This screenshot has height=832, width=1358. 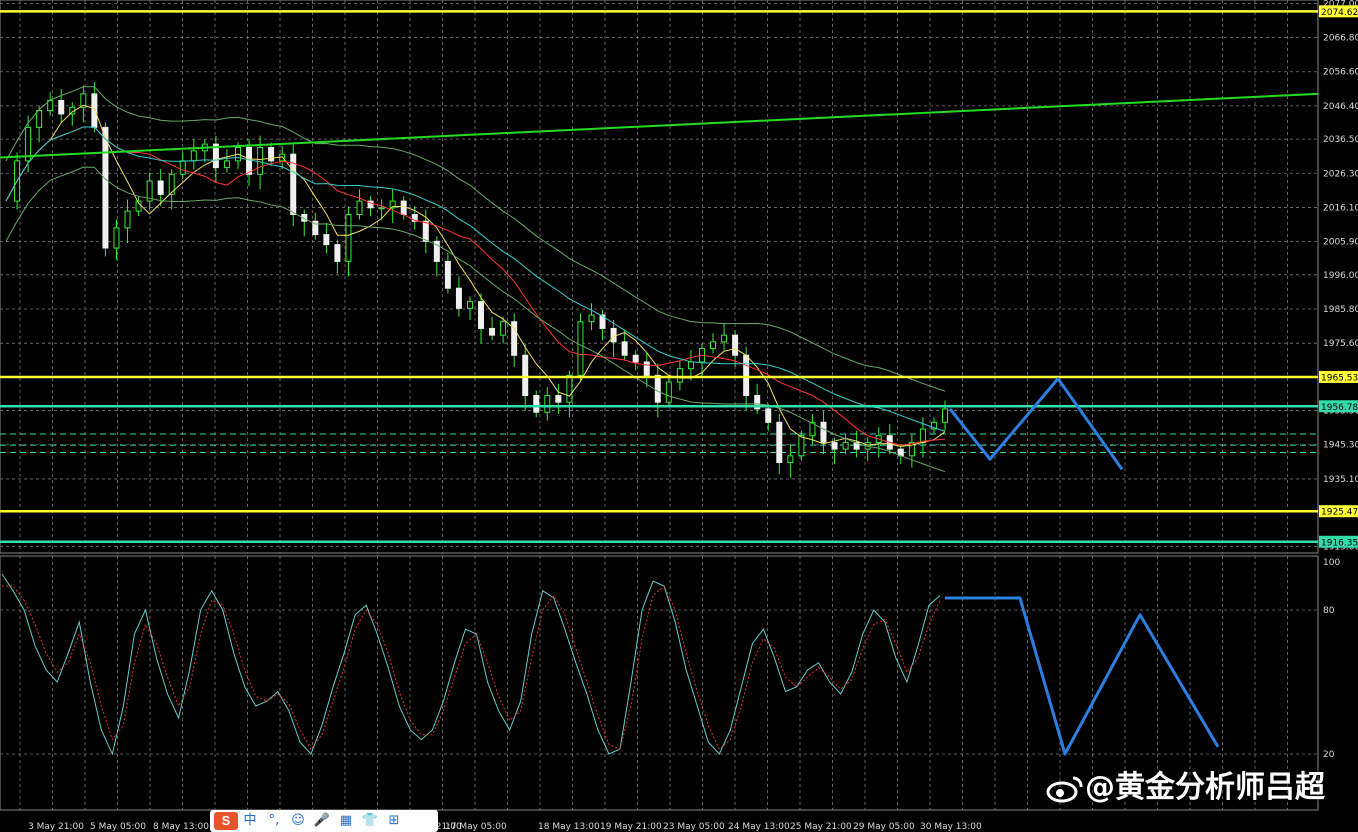 What do you see at coordinates (694, 827) in the screenshot?
I see `x-tick-label: 23 May 05:00` at bounding box center [694, 827].